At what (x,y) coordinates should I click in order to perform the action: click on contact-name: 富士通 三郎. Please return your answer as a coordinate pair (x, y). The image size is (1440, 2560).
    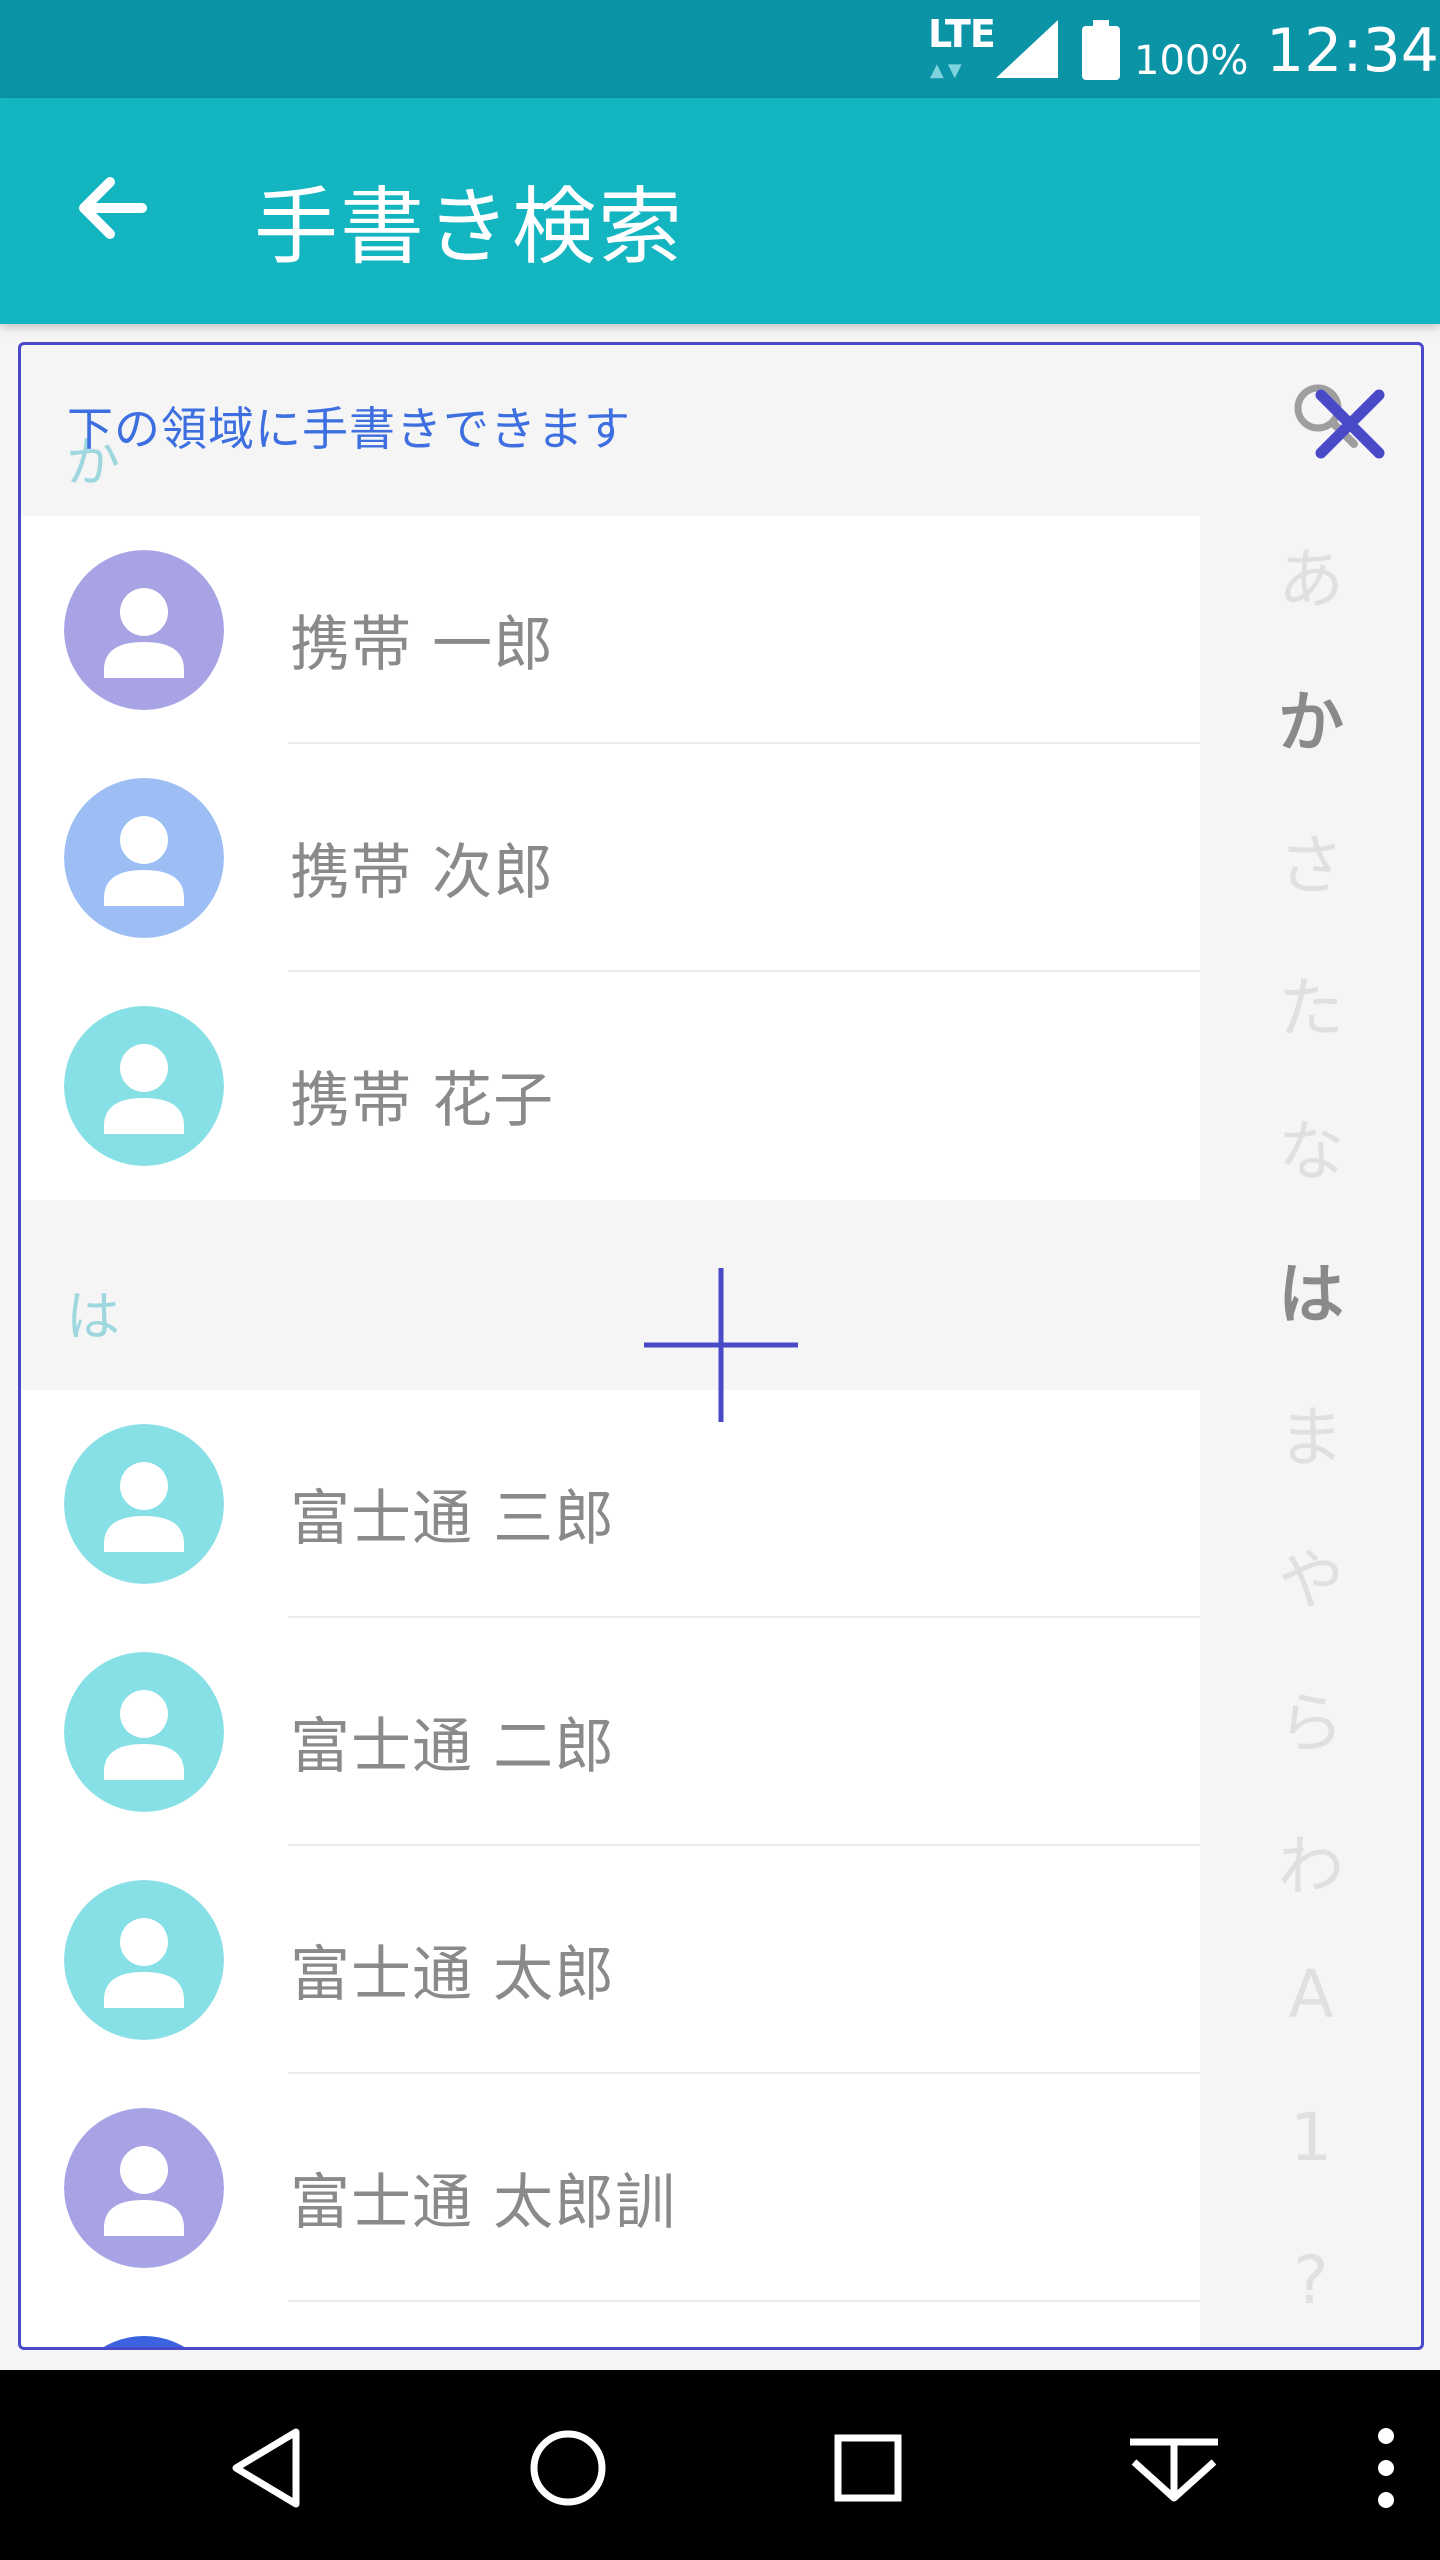
    Looking at the image, I should click on (453, 1519).